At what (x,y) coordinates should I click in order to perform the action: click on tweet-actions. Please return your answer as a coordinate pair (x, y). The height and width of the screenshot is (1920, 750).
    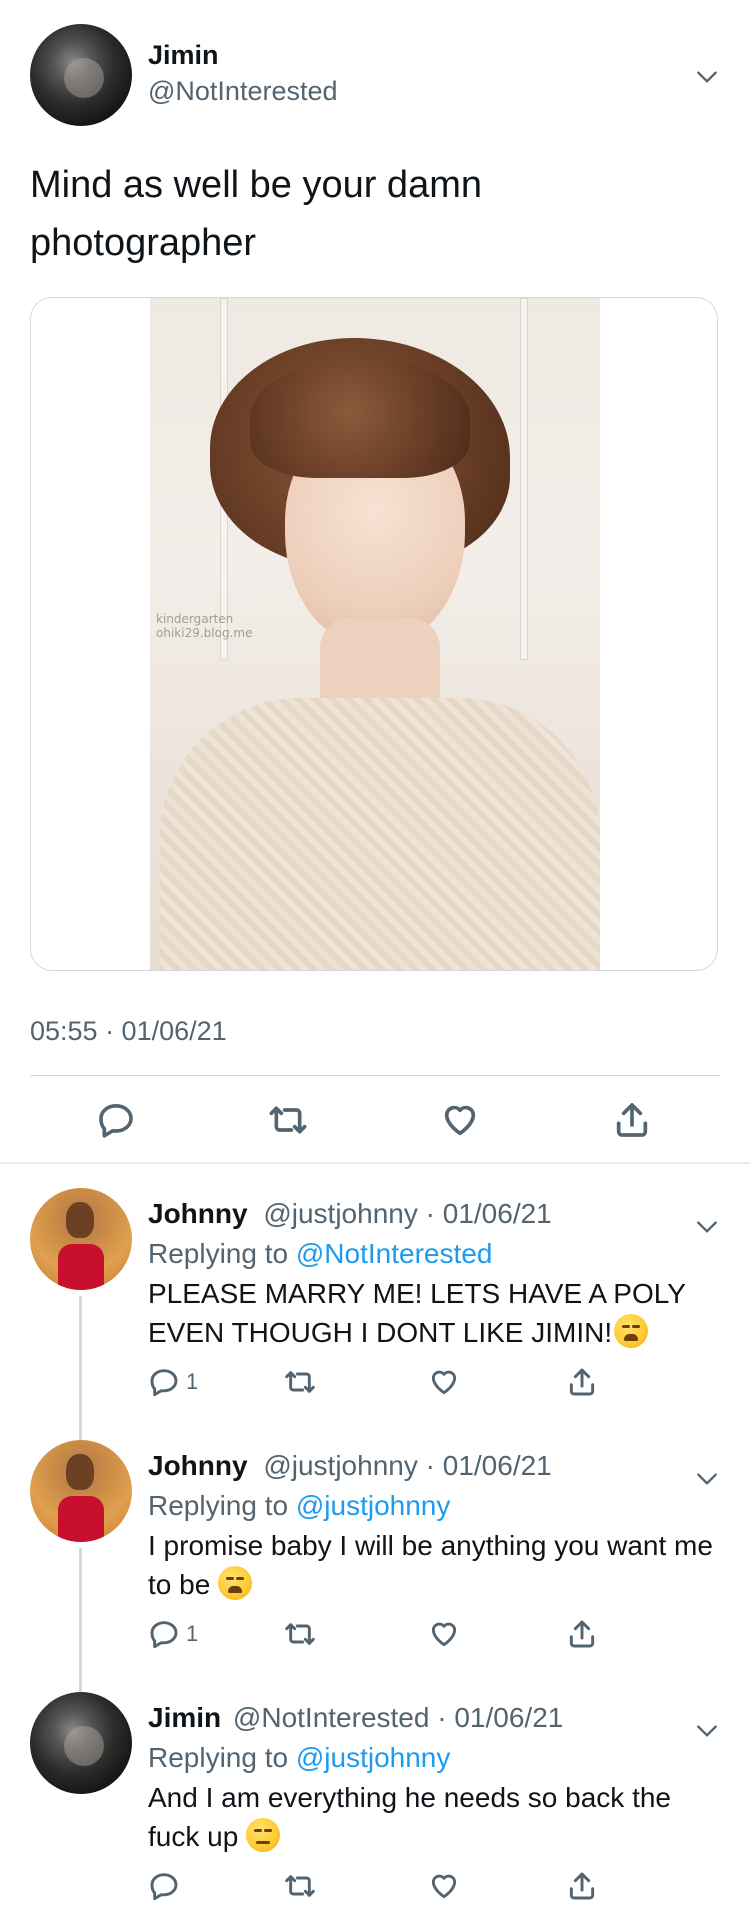
    Looking at the image, I should click on (375, 1890).